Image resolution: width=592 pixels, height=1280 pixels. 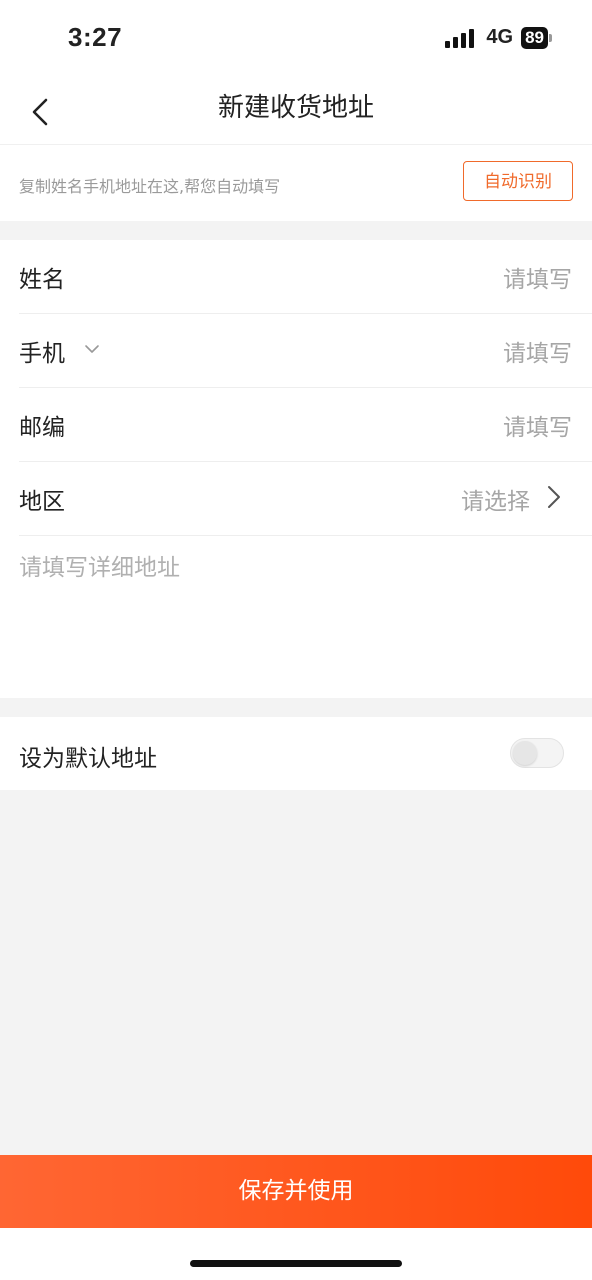 I want to click on postcode-input: 请填写, so click(x=537, y=425).